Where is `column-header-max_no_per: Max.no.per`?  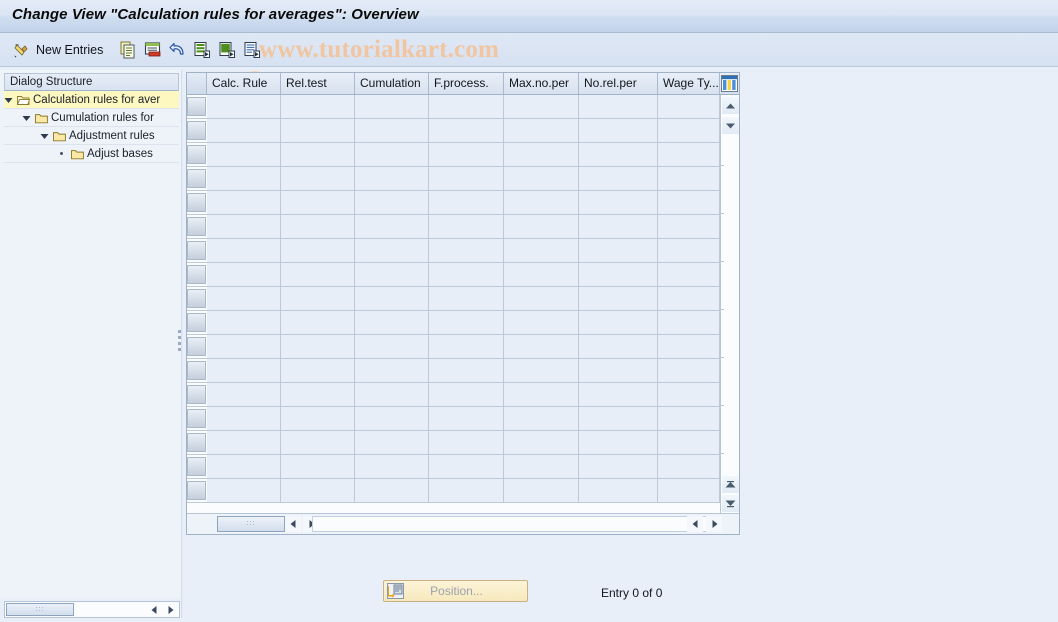
column-header-max_no_per: Max.no.per is located at coordinates (541, 83).